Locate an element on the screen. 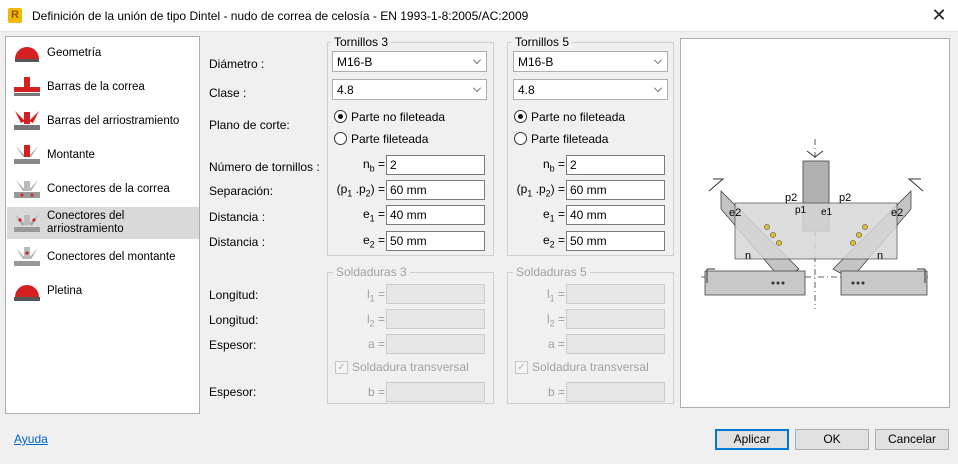 The height and width of the screenshot is (464, 958). post-connectors-icon is located at coordinates (27, 256).